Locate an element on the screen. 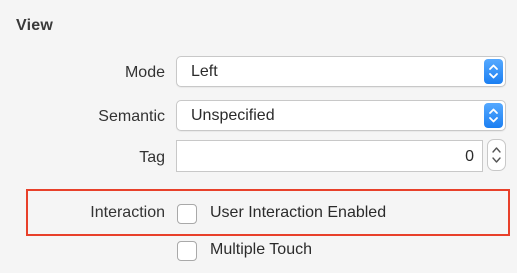 The width and height of the screenshot is (517, 273). multiple-touch-label: Multiple Touch is located at coordinates (261, 250).